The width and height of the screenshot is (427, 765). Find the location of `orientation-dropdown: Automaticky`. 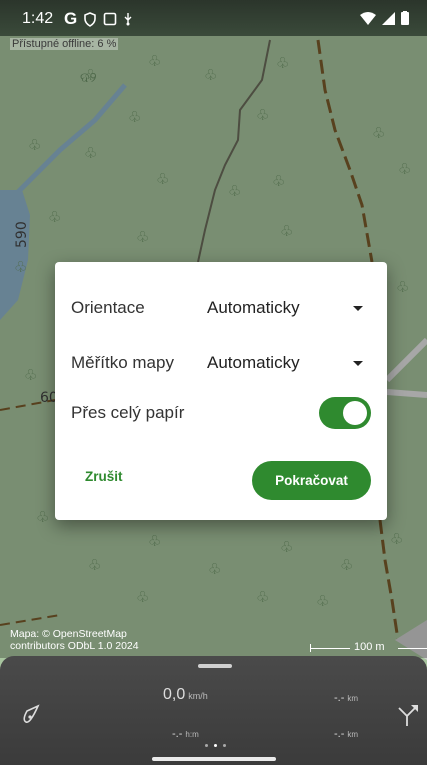

orientation-dropdown: Automaticky is located at coordinates (288, 308).